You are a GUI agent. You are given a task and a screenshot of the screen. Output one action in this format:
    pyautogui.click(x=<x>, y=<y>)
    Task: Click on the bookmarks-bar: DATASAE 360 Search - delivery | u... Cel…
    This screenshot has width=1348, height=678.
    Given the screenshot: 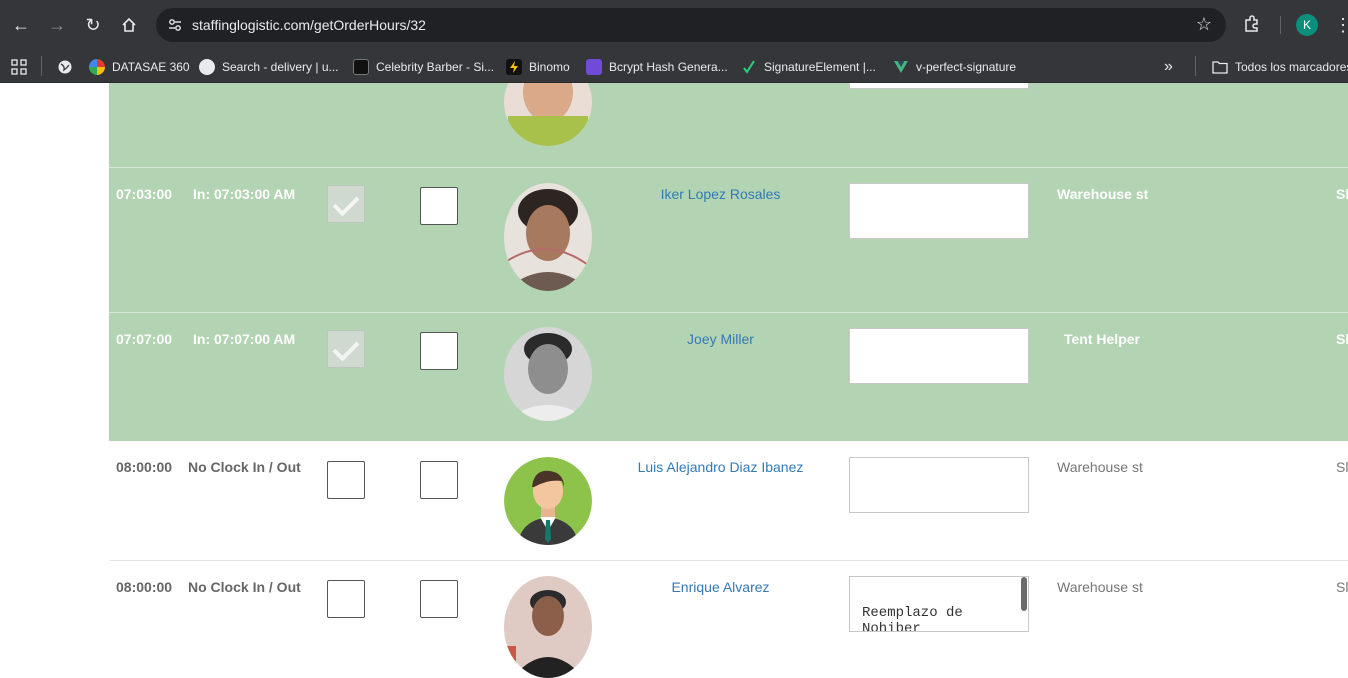 What is the action you would take?
    pyautogui.click(x=674, y=66)
    